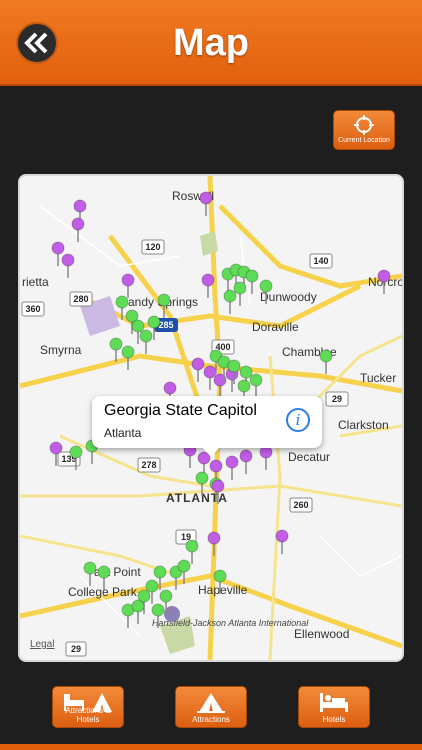 This screenshot has width=422, height=750. Describe the element at coordinates (334, 702) in the screenshot. I see `bed-icon` at that location.